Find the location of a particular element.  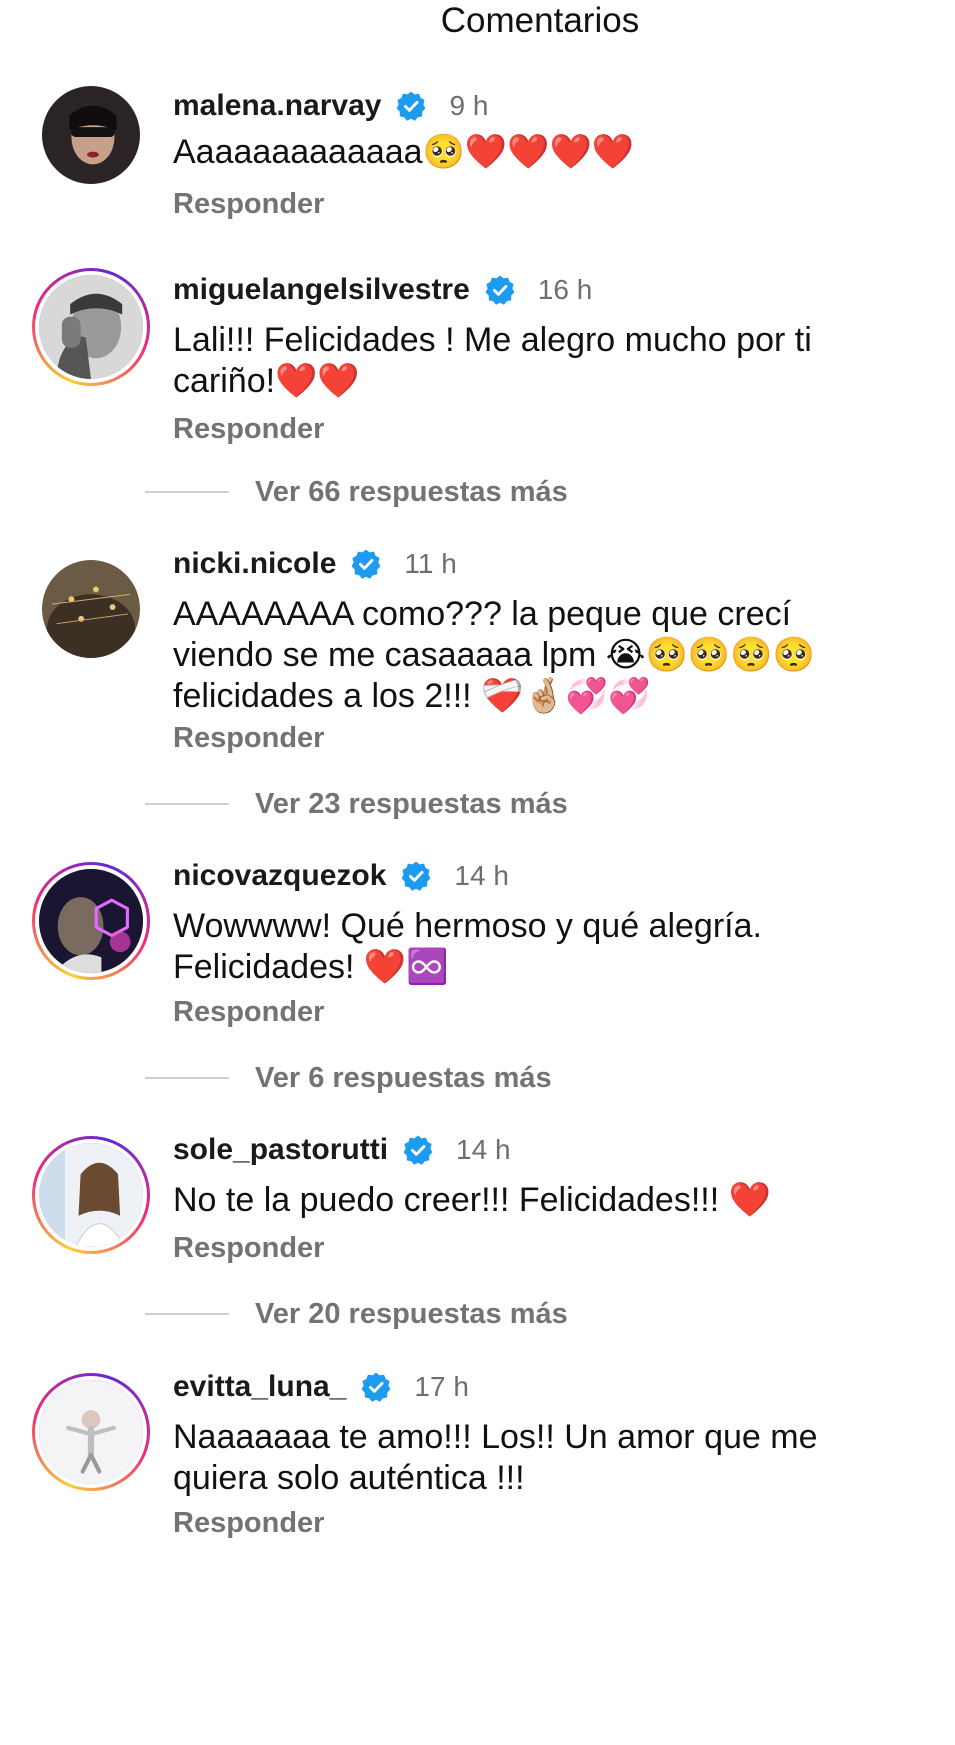

comment-meta: nicovazquezok 14 h is located at coordinates (341, 876).